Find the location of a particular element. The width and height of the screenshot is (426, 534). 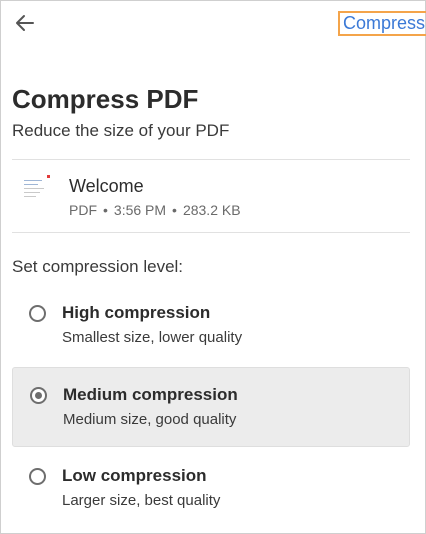

file-meta: PDF • 3:56 PM • 283.2 KB is located at coordinates (155, 210).